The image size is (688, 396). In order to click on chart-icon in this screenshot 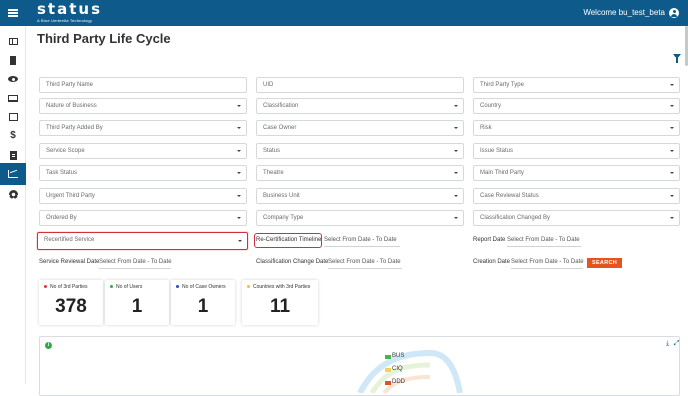, I will do `click(13, 174)`.